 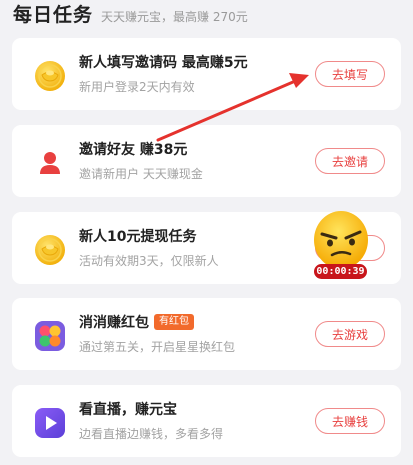 I want to click on title-row: 消消赚红包 有红包, so click(x=136, y=322).